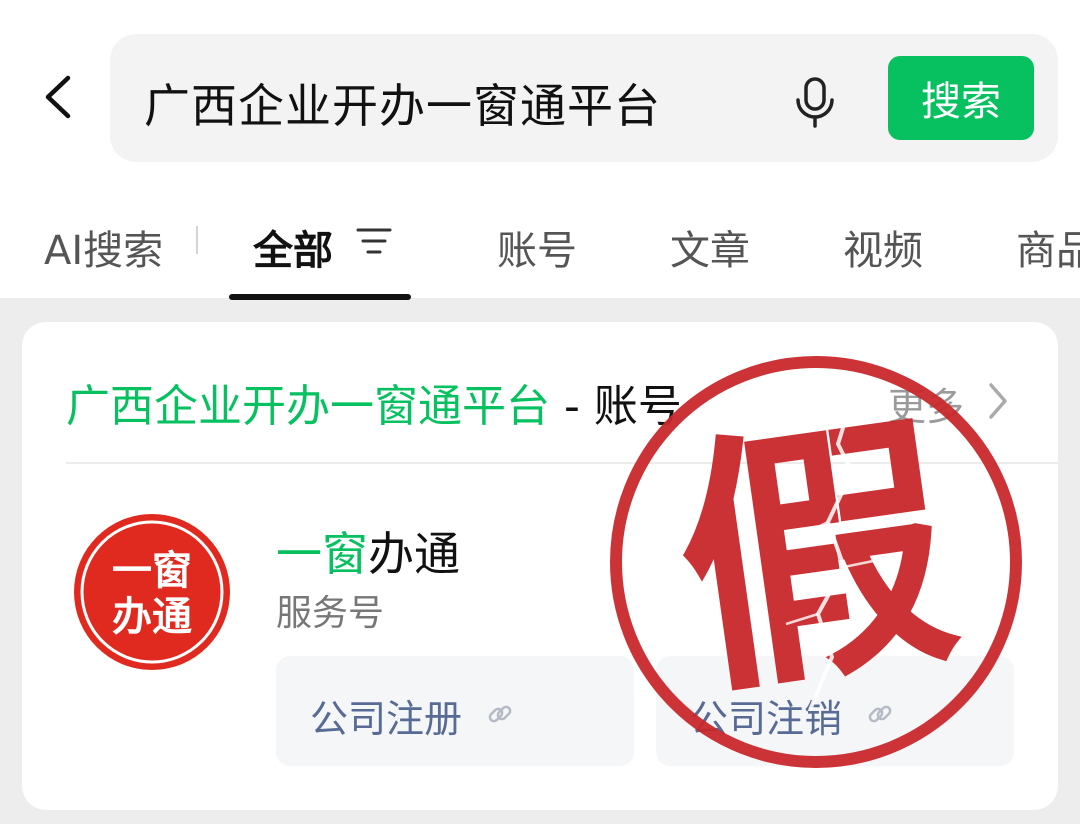  What do you see at coordinates (386, 719) in the screenshot?
I see `service-label: 公司注册` at bounding box center [386, 719].